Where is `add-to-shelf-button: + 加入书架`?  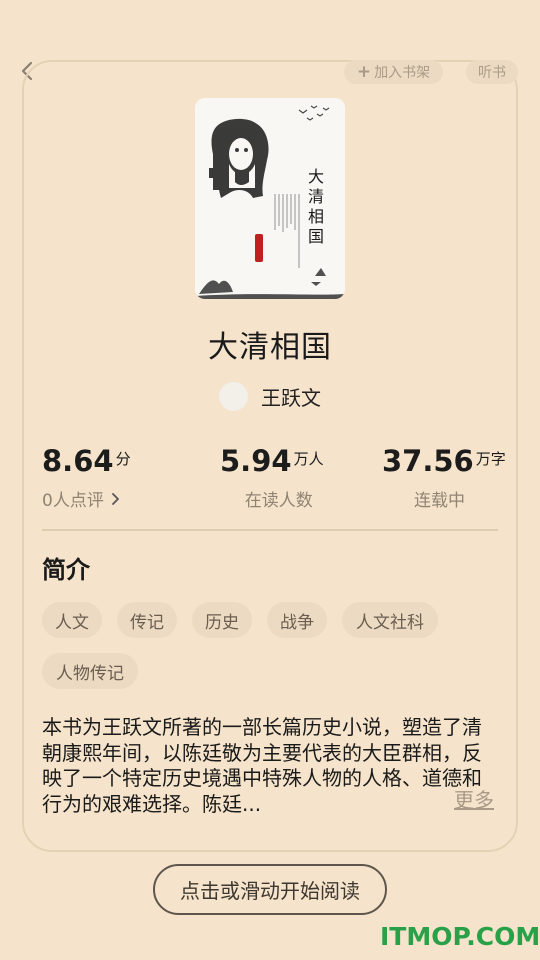
add-to-shelf-button: + 加入书架 is located at coordinates (393, 72).